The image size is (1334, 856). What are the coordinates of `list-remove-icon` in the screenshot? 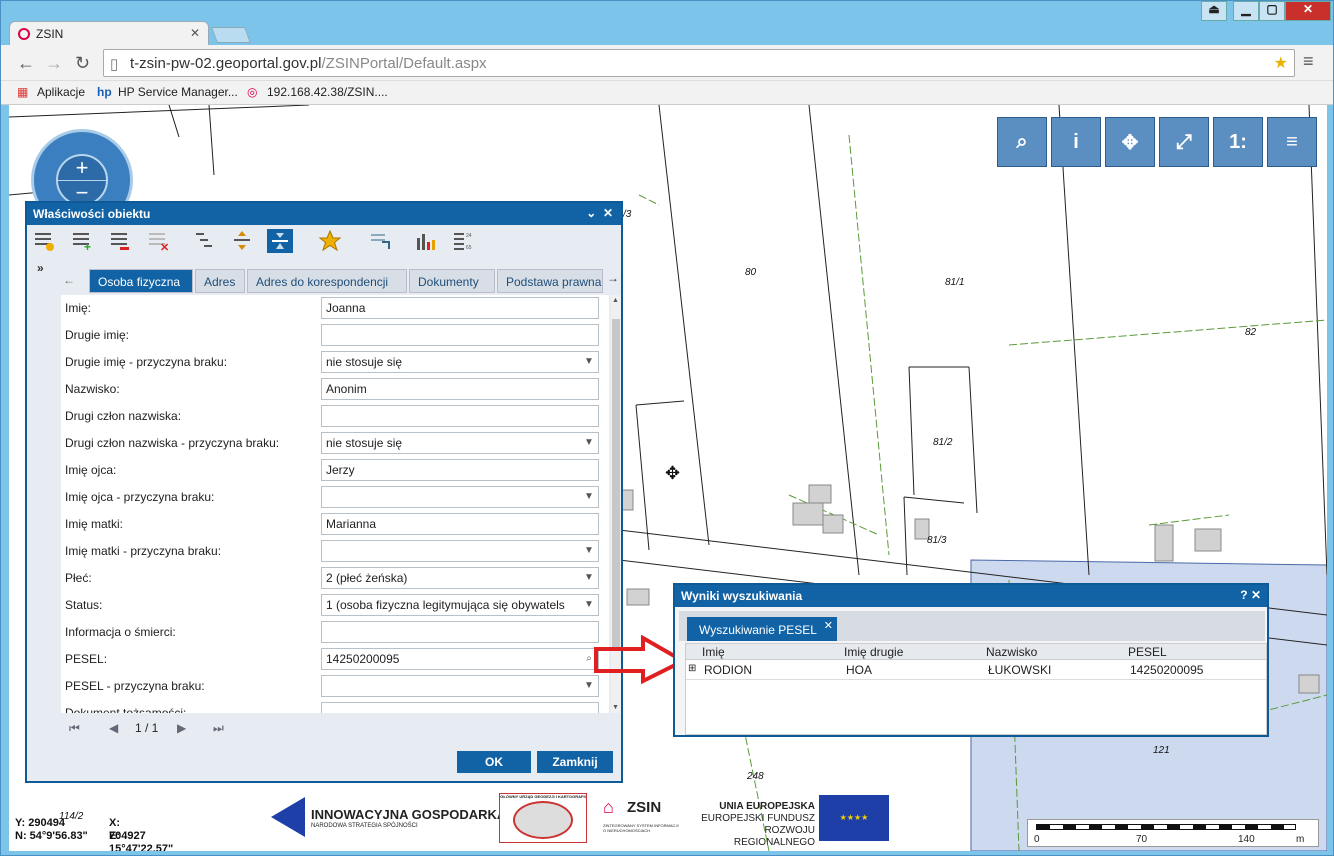 It's located at (120, 241).